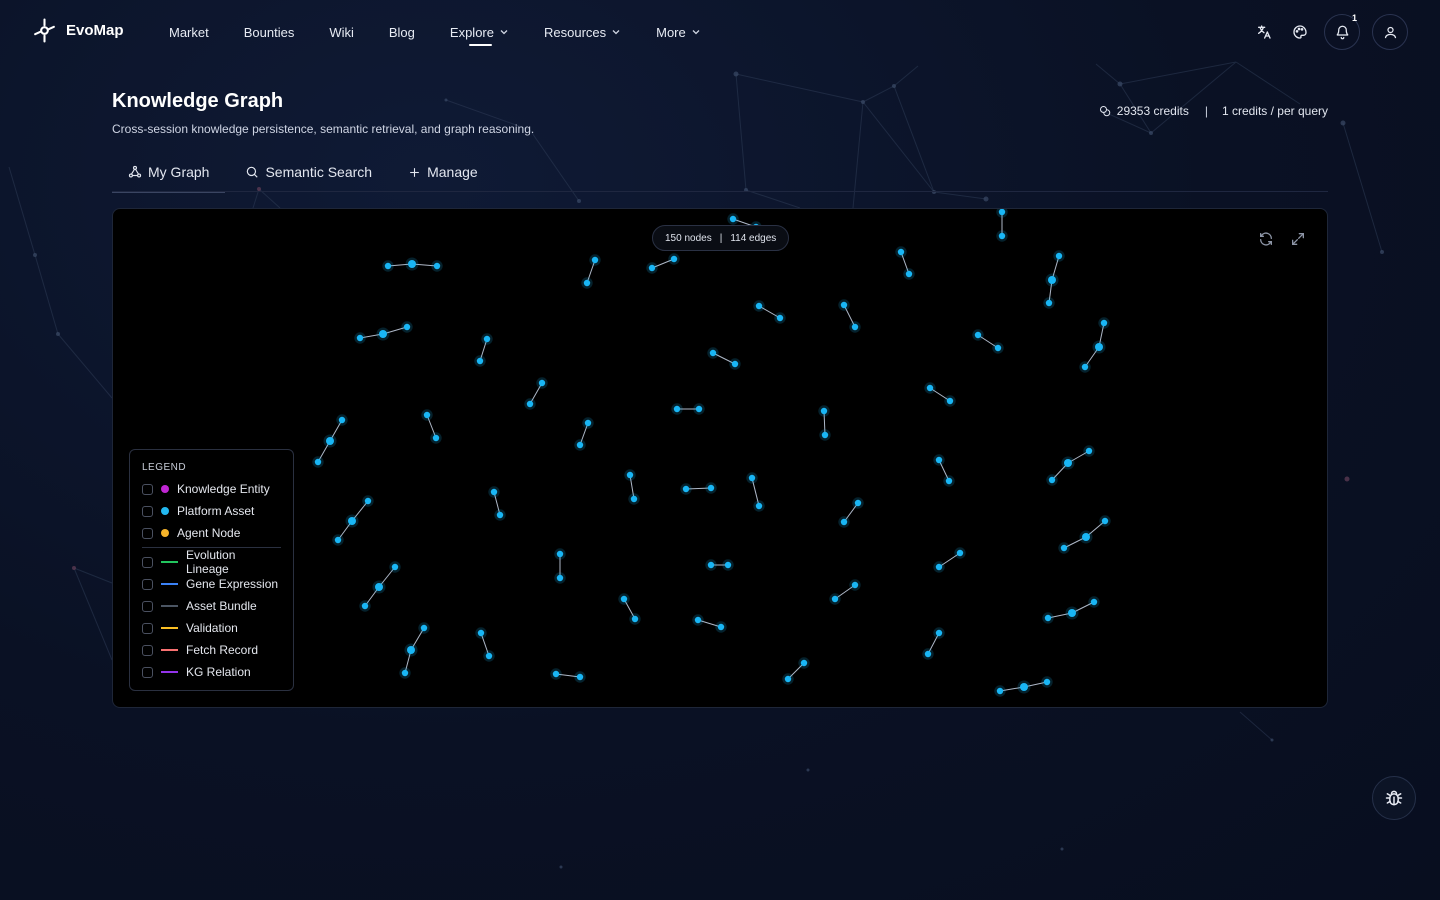 This screenshot has width=1440, height=900. Describe the element at coordinates (1394, 798) in the screenshot. I see `debug-button` at that location.